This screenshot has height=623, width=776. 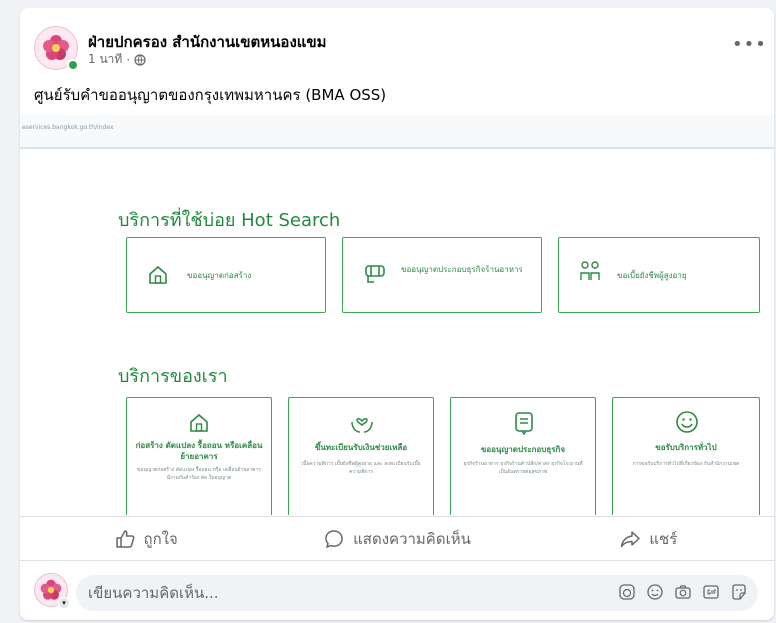 I want to click on thumbs-up-icon, so click(x=124, y=538).